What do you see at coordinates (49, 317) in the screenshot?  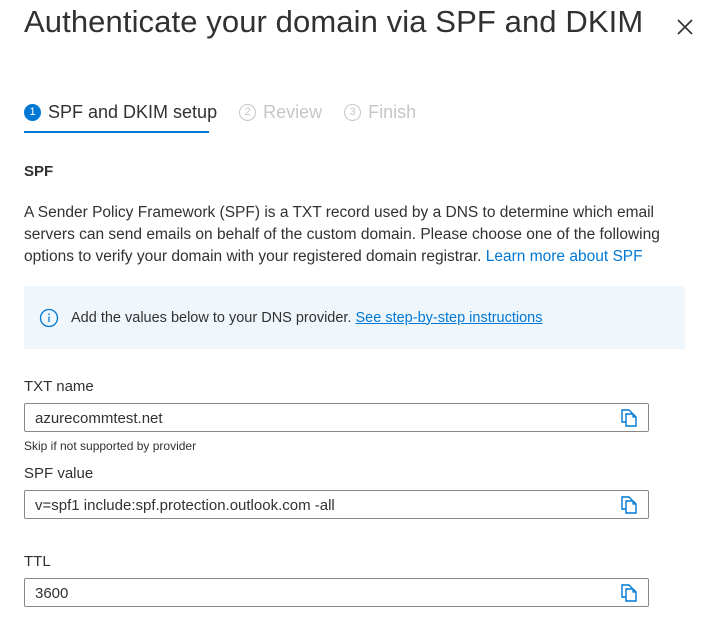 I see `info-icon` at bounding box center [49, 317].